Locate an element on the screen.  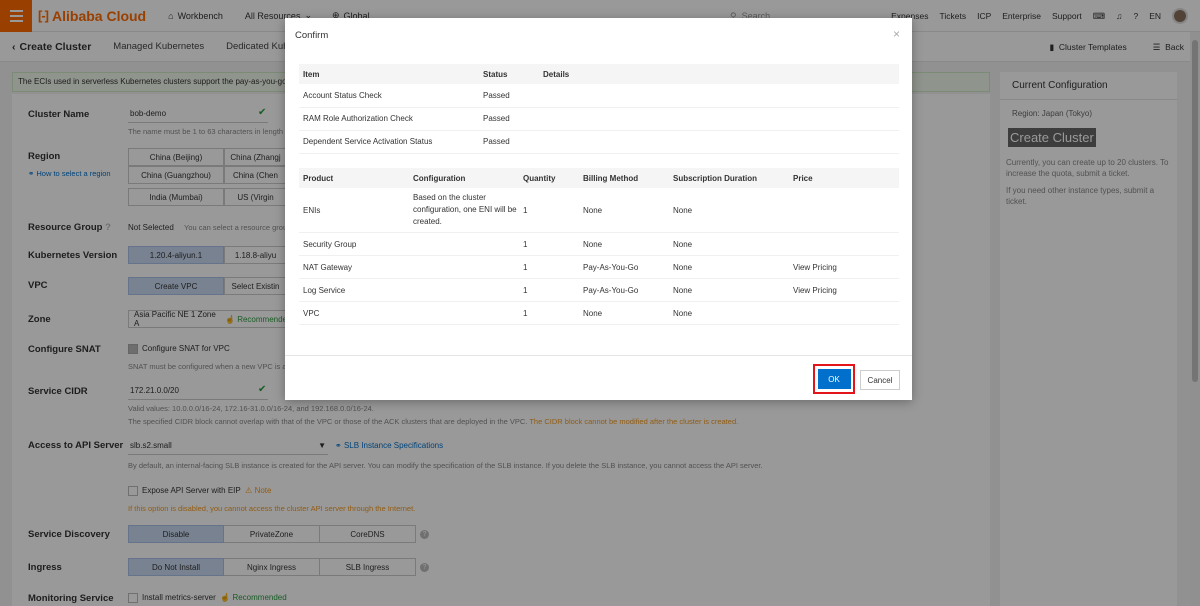
product-name: ENIs is located at coordinates (354, 210).